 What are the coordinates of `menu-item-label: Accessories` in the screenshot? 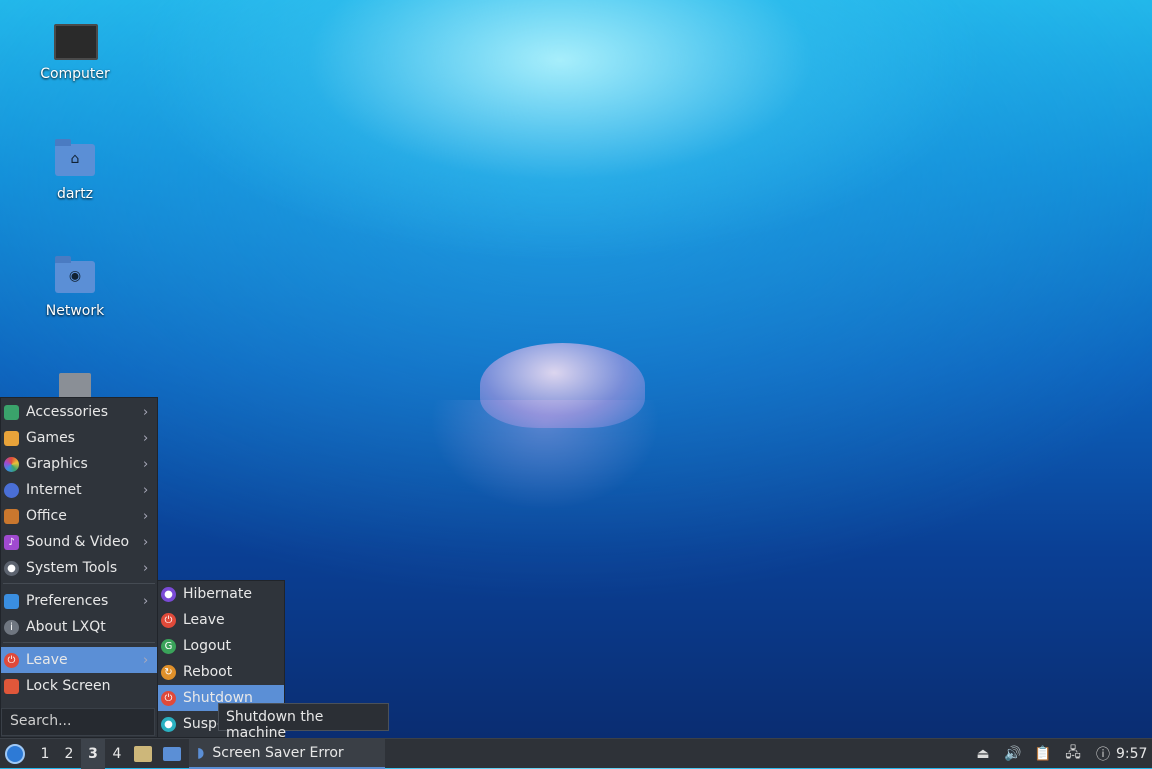 It's located at (67, 412).